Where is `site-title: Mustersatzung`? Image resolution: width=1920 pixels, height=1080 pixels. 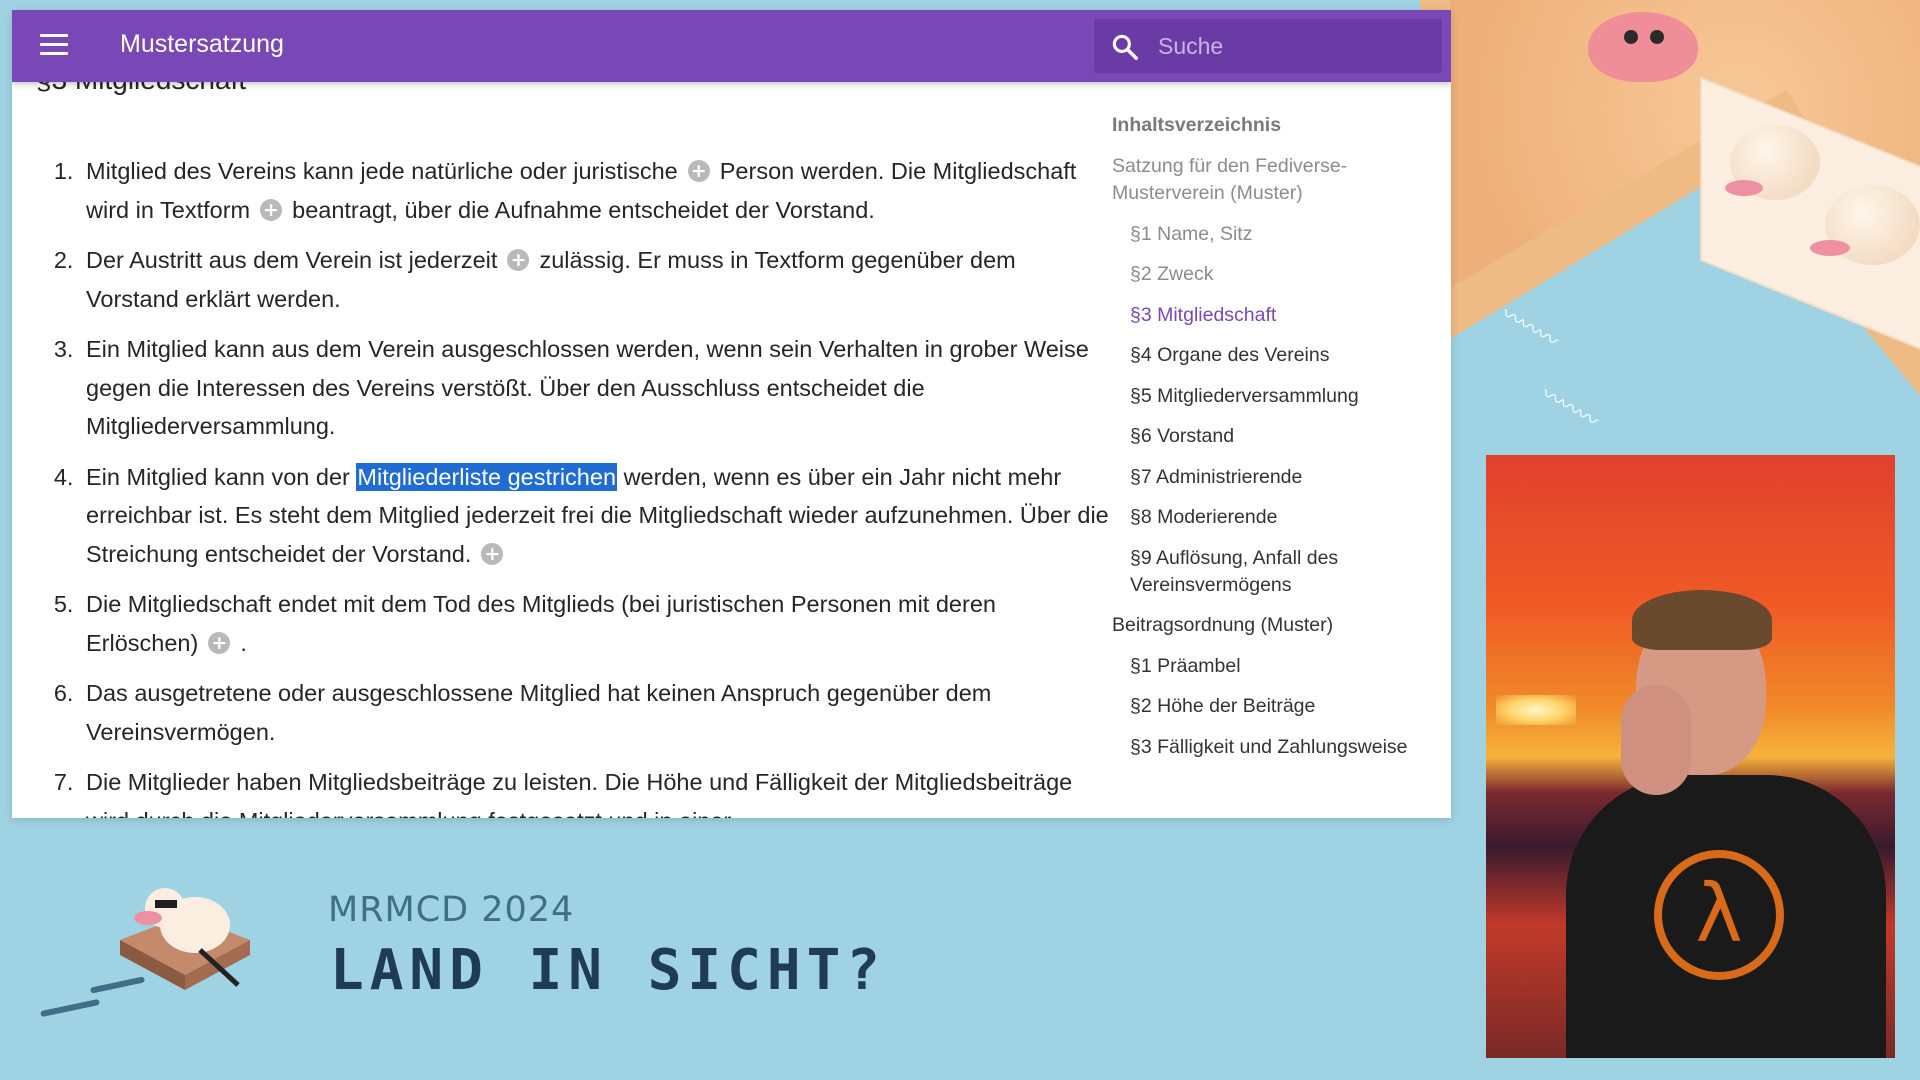
site-title: Mustersatzung is located at coordinates (202, 44).